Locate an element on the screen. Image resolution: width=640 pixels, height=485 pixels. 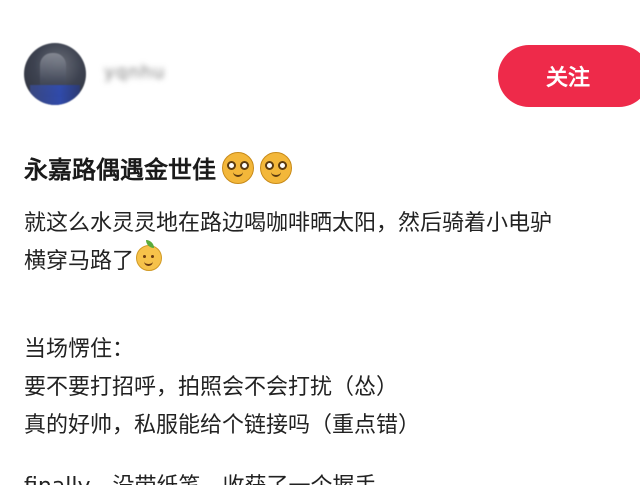
post-body-line: 当场愣住： is located at coordinates (79, 349).